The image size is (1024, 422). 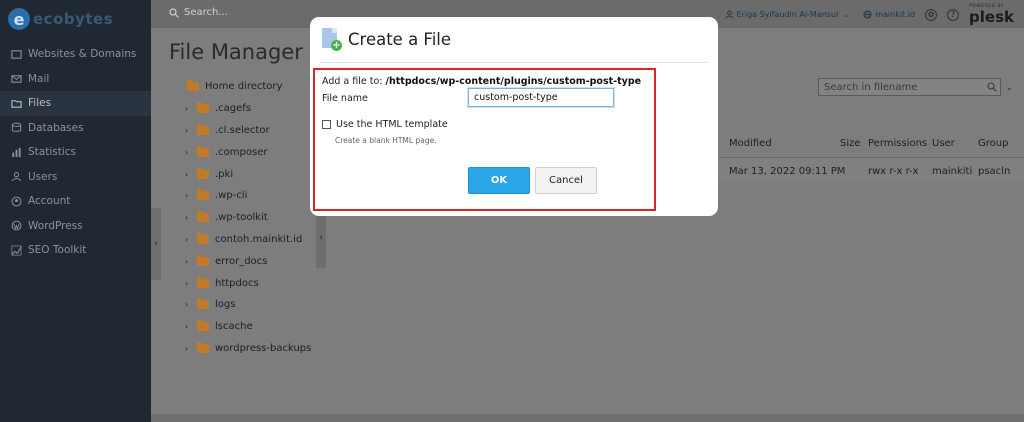 What do you see at coordinates (994, 171) in the screenshot?
I see `cell-group: psacln` at bounding box center [994, 171].